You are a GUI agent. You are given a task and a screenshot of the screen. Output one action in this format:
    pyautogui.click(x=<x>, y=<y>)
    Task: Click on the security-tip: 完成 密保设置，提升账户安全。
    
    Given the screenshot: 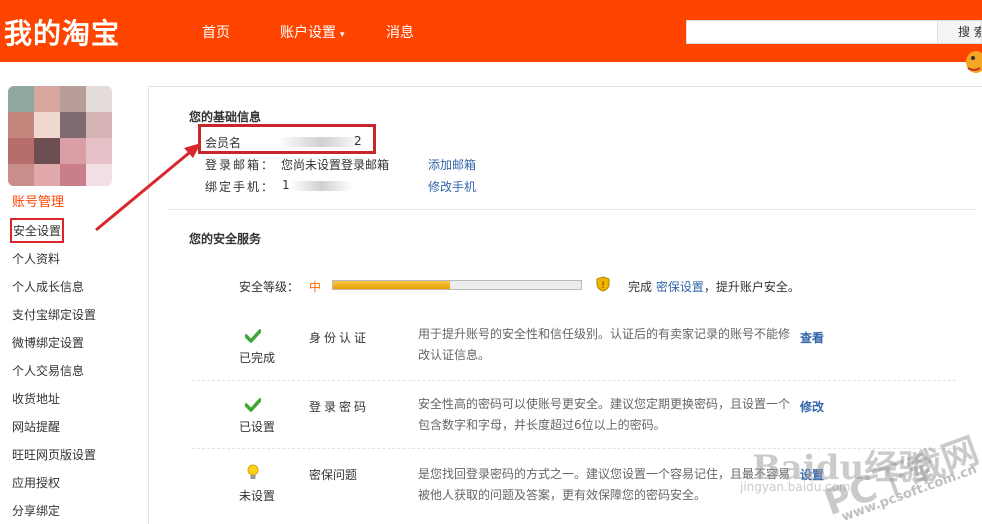 What is the action you would take?
    pyautogui.click(x=714, y=286)
    